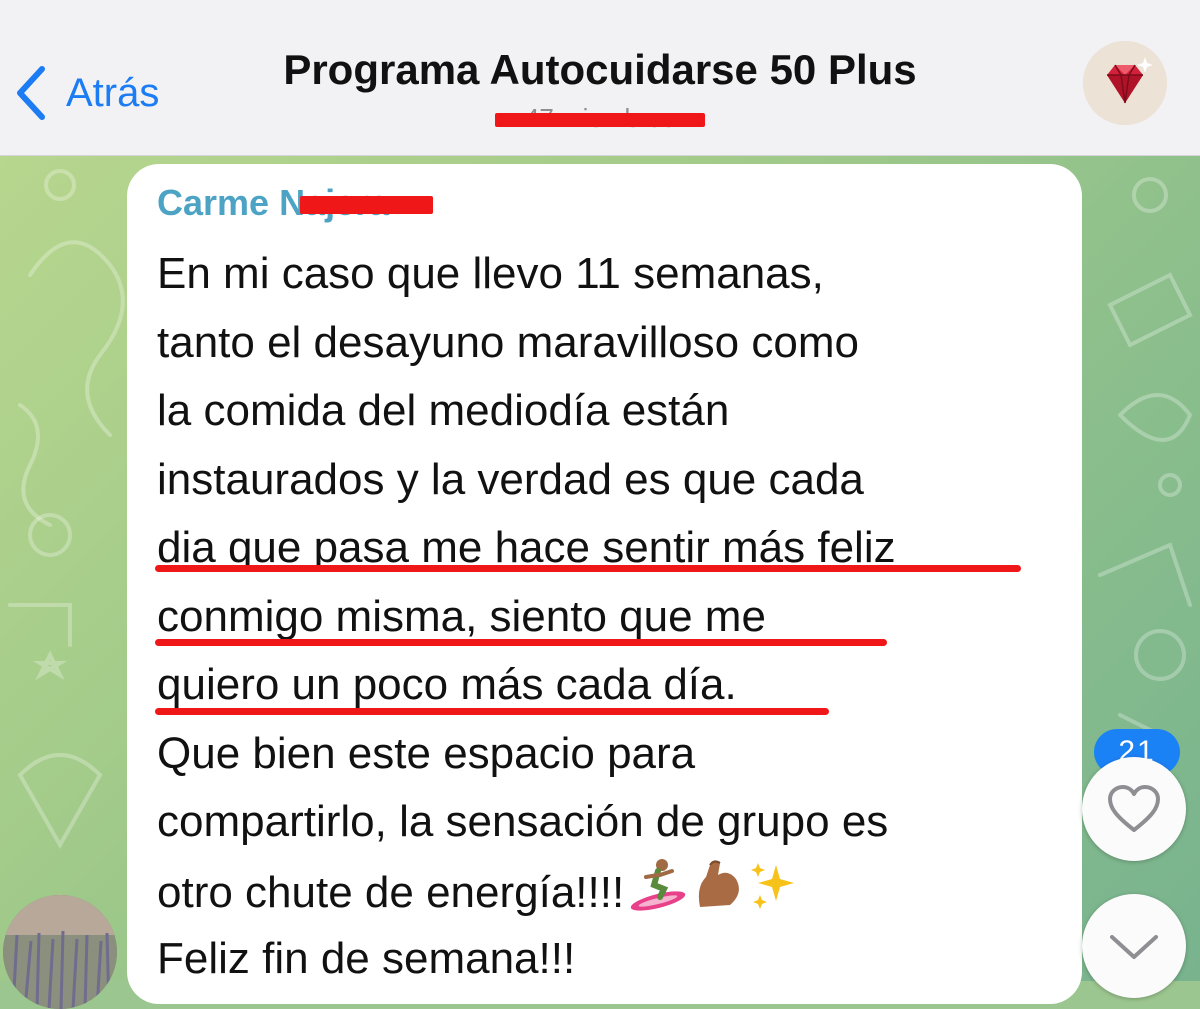 This screenshot has height=1009, width=1200. I want to click on message-line: instaurados y la verdad es que cada, so click(510, 479).